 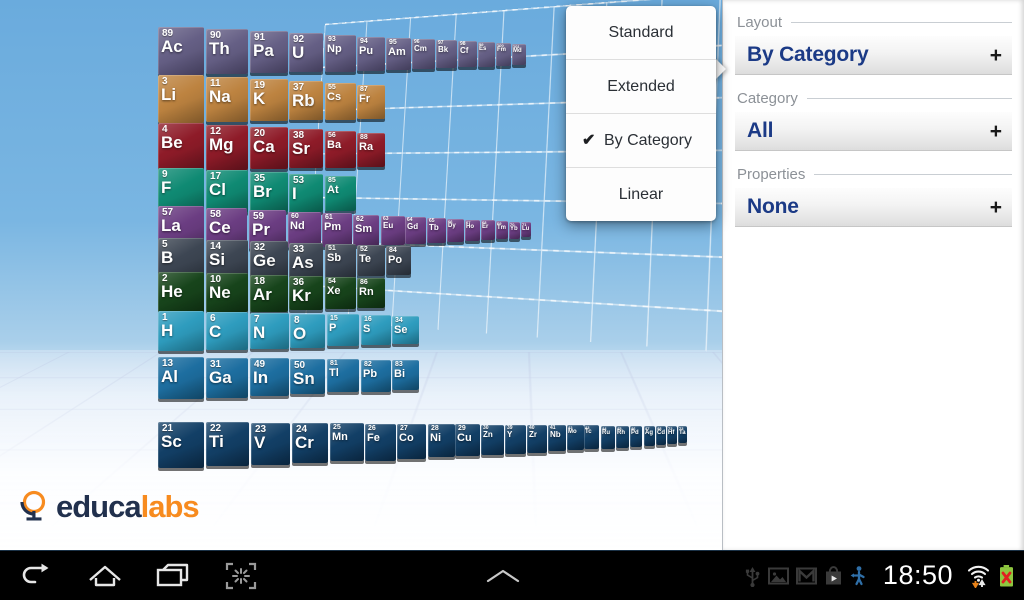 What do you see at coordinates (371, 54) in the screenshot?
I see `element-tile: 94 Pu` at bounding box center [371, 54].